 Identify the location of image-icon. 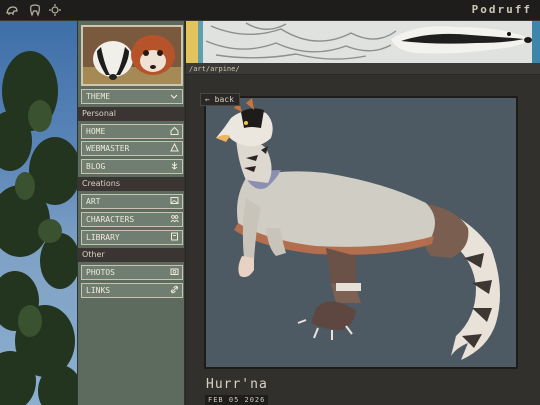
(174, 201).